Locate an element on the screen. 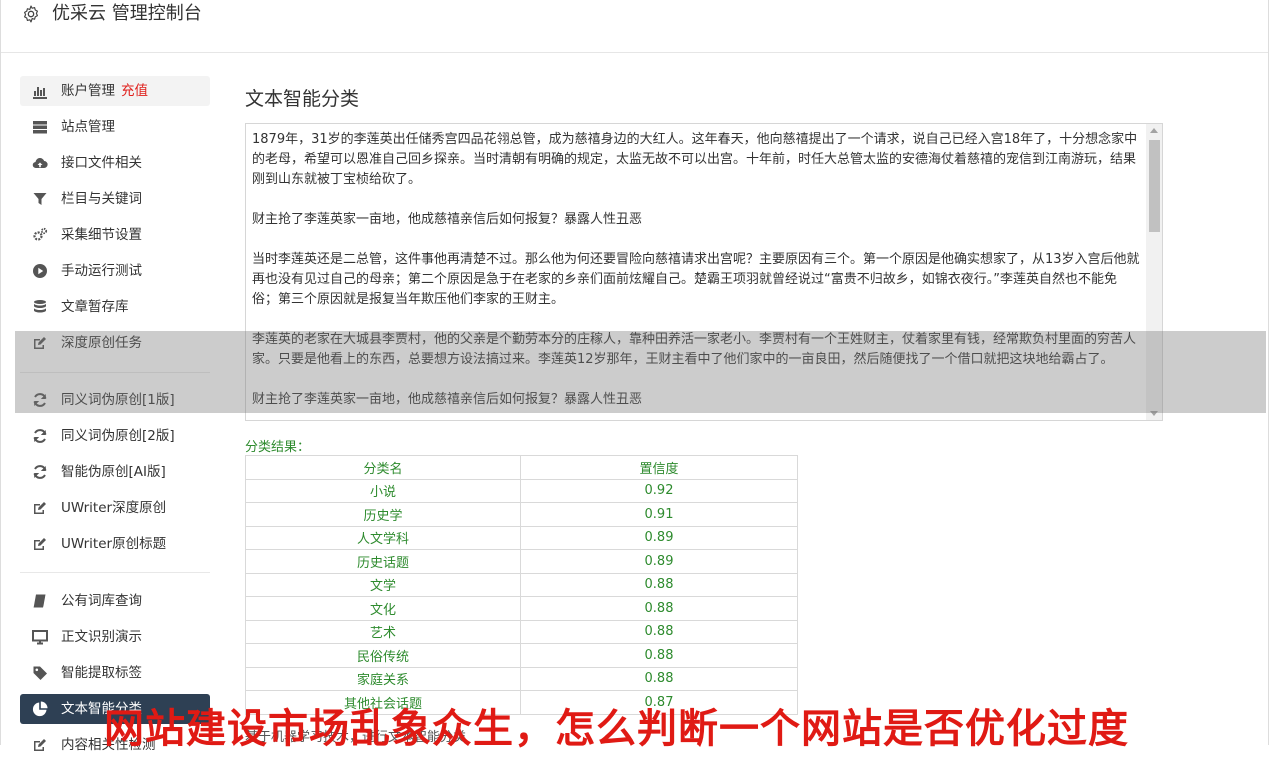  scrollbar-thumb is located at coordinates (1154, 186).